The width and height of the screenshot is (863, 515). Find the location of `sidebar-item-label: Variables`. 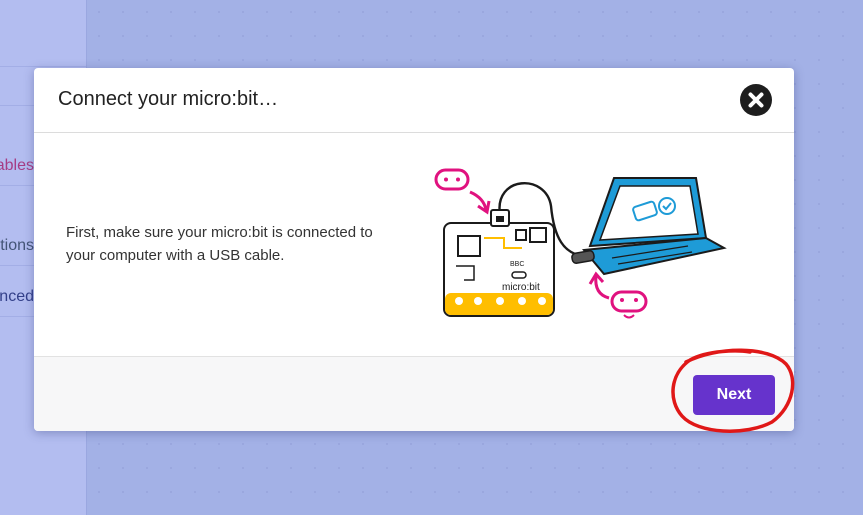

sidebar-item-label: Variables is located at coordinates (17, 165).